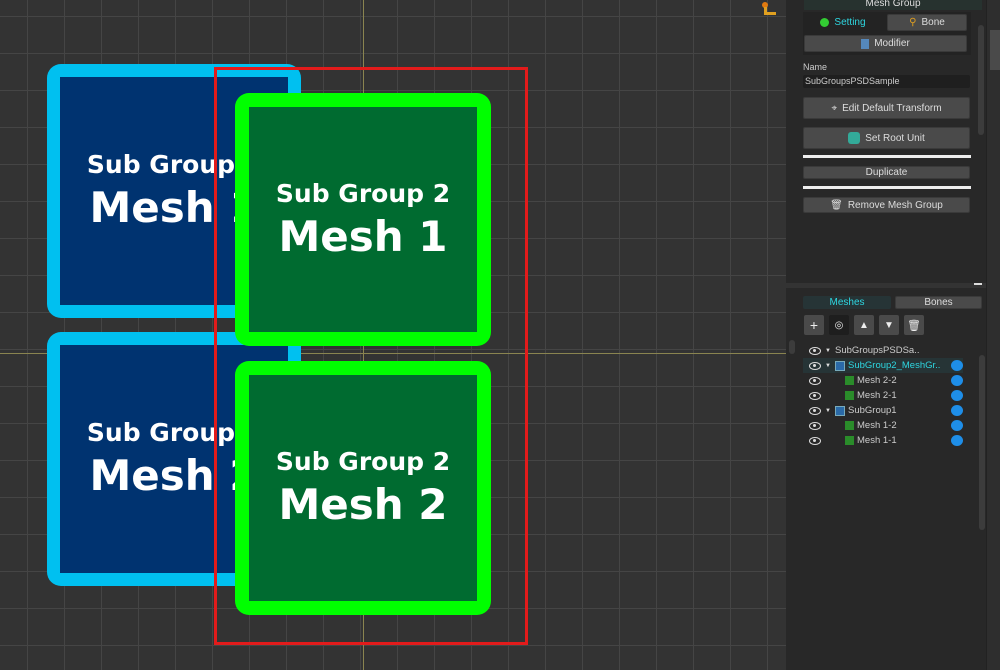 This screenshot has width=1000, height=670. Describe the element at coordinates (889, 325) in the screenshot. I see `move-down-icon: ▼` at that location.